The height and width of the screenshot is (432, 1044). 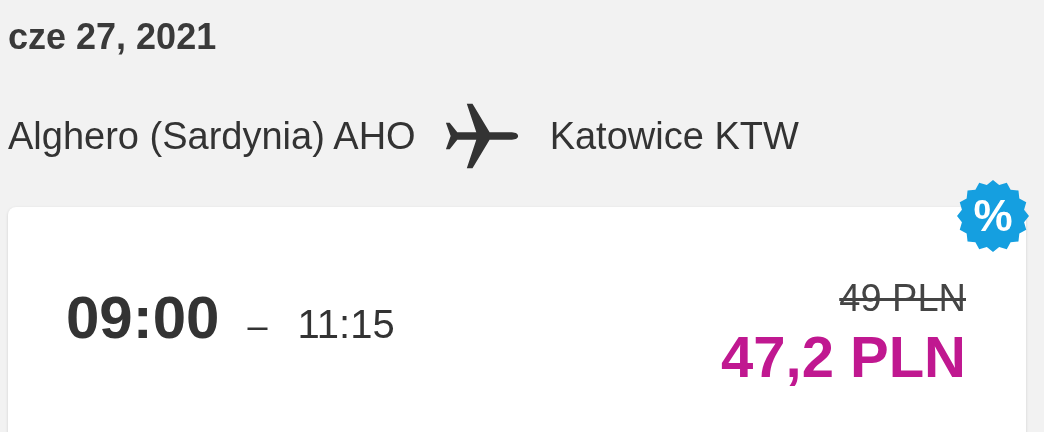 What do you see at coordinates (212, 136) in the screenshot?
I see `origin-airport: Alghero (Sardynia) AHO` at bounding box center [212, 136].